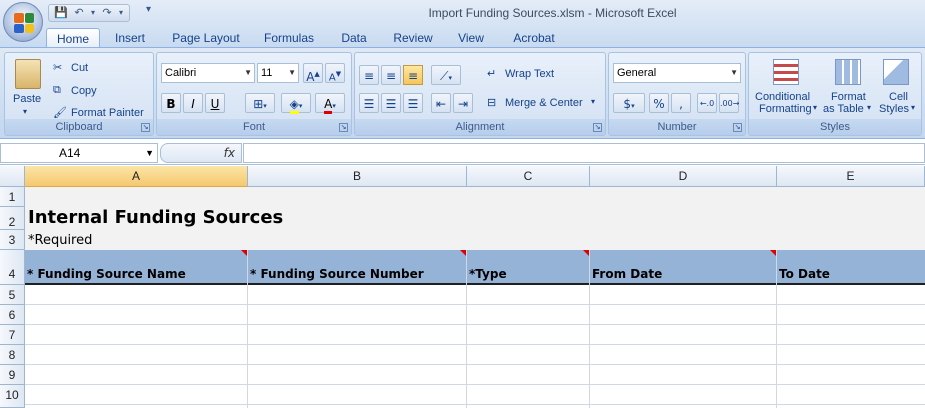  I want to click on increase-indent-button: ⇥, so click(463, 103).